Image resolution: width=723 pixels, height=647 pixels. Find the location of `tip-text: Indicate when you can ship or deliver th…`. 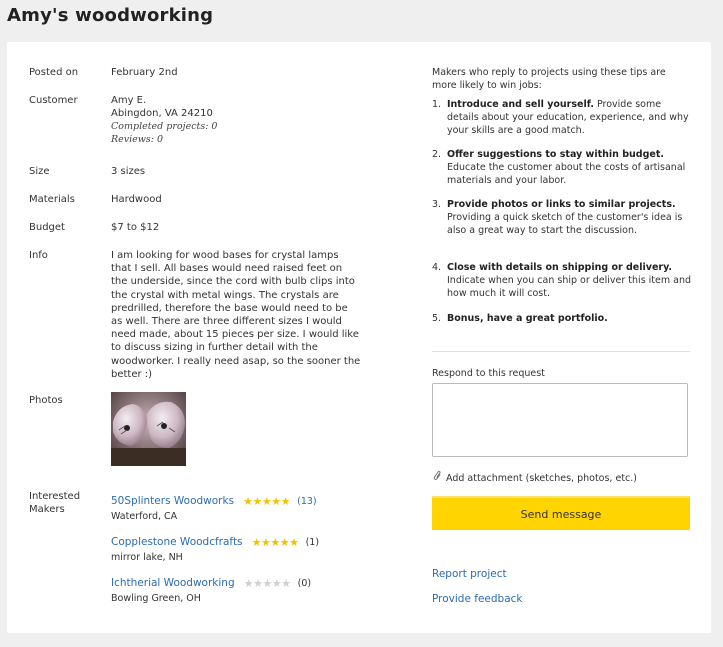

tip-text: Indicate when you can ship or deliver th… is located at coordinates (569, 287).